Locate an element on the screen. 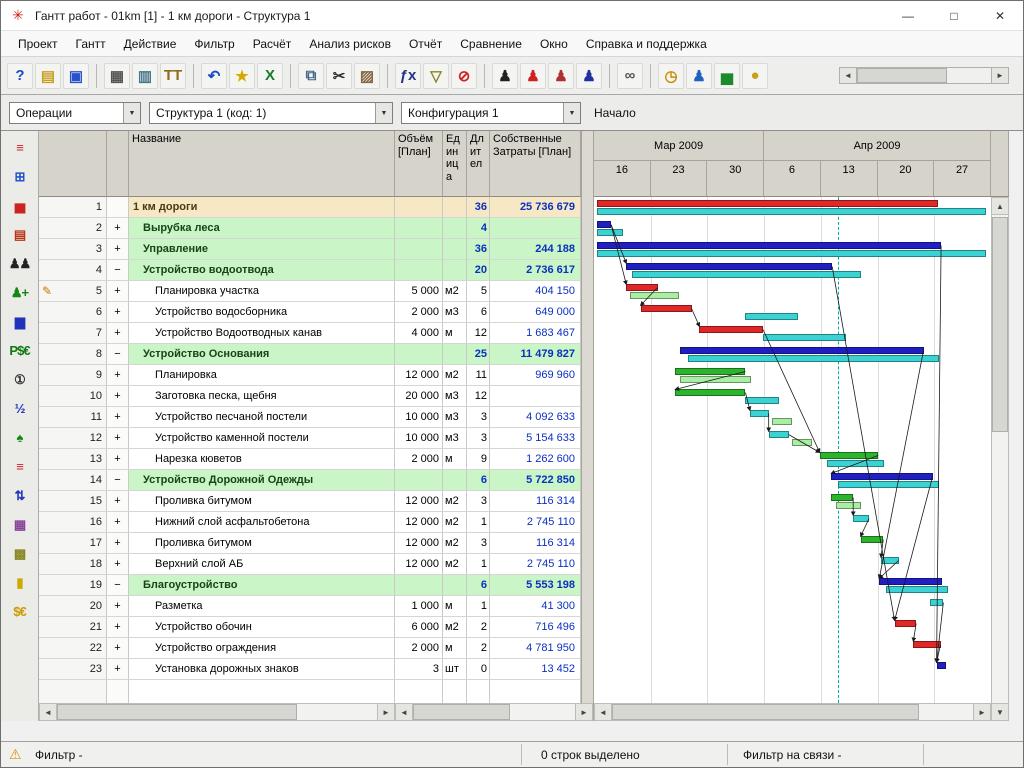 The width and height of the screenshot is (1024, 768). table-row: 22 + Устройство ограждения 2 000 м 2 4 781 950 is located at coordinates (310, 648).